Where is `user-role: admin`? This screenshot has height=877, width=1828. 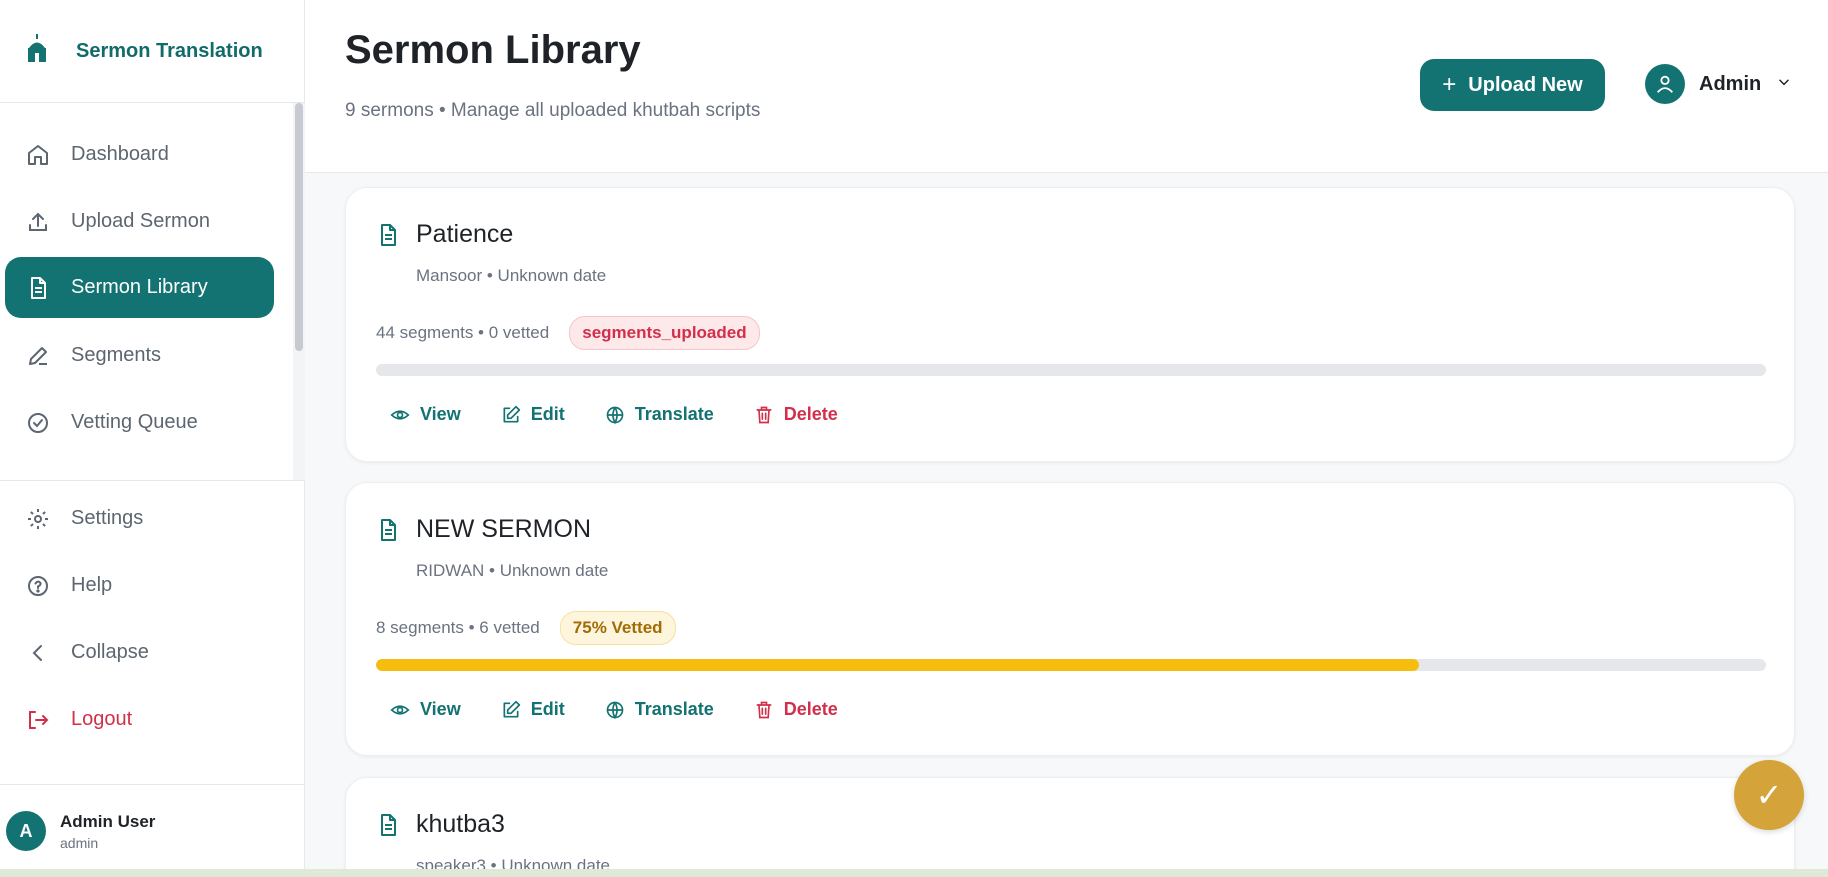
user-role: admin is located at coordinates (79, 842).